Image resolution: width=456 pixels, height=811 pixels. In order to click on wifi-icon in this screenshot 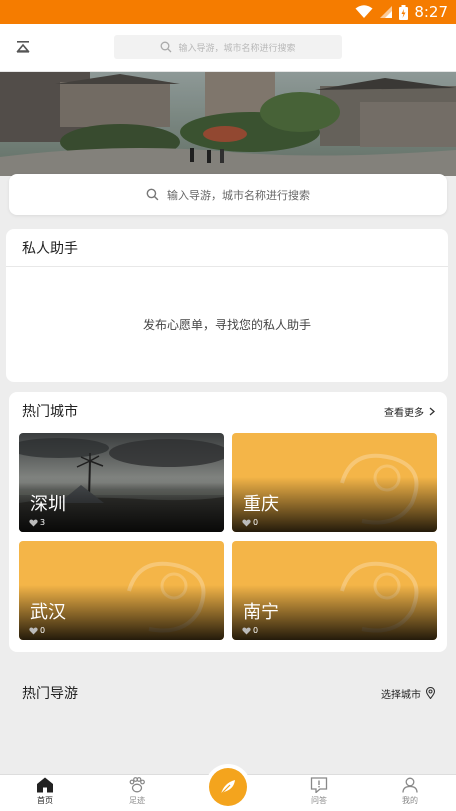, I will do `click(364, 11)`.